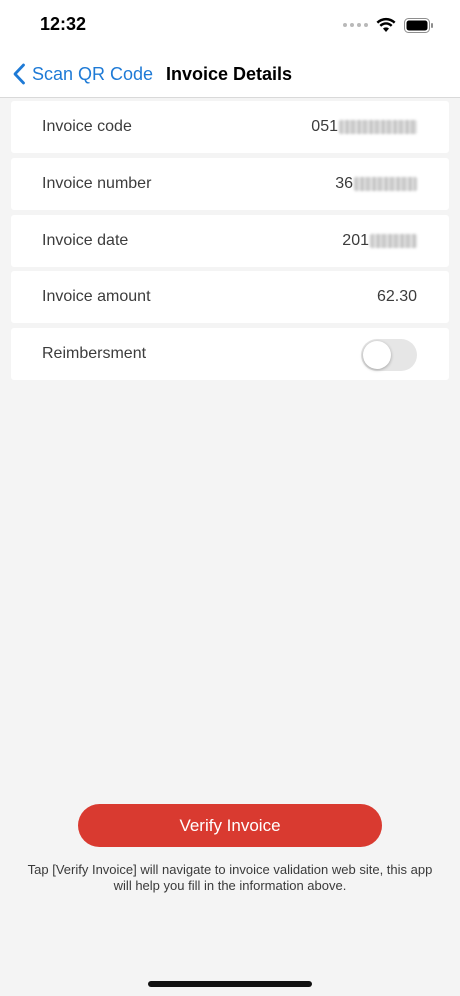 This screenshot has width=460, height=996. What do you see at coordinates (230, 354) in the screenshot?
I see `reimbursement-row: Reimbersment` at bounding box center [230, 354].